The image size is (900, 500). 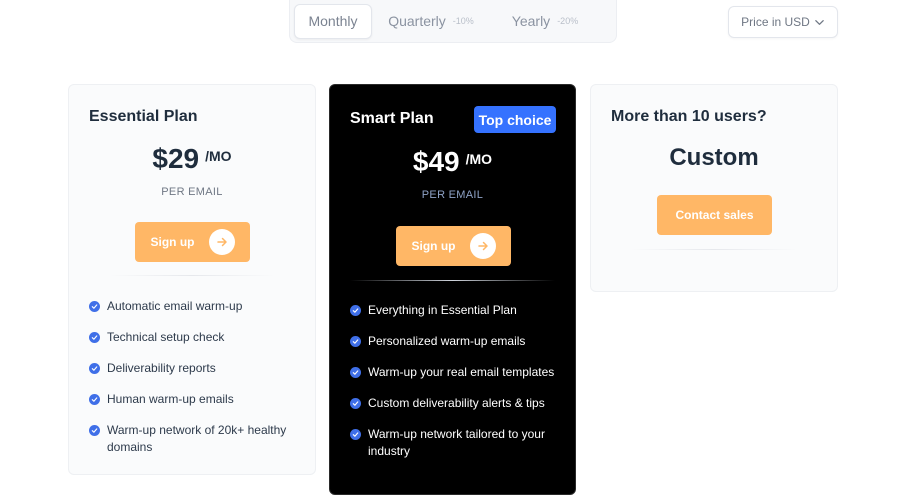 I want to click on feature-text: Custom deliverability alerts & tips, so click(x=456, y=403).